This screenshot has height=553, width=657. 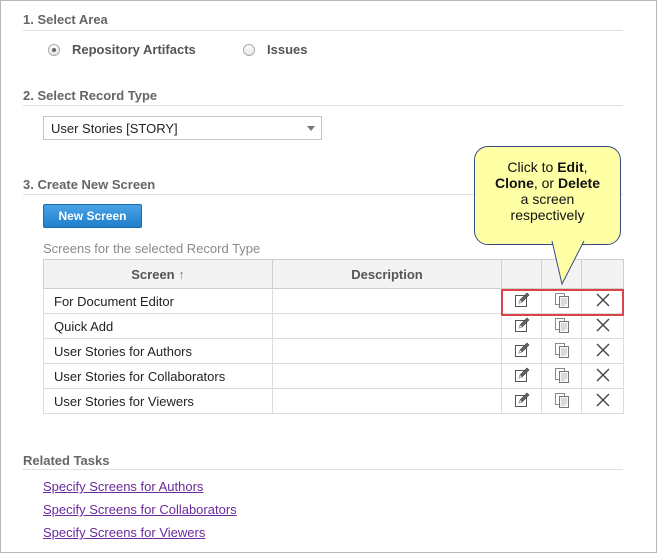 What do you see at coordinates (114, 128) in the screenshot?
I see `record-type-value: User Stories [STORY]` at bounding box center [114, 128].